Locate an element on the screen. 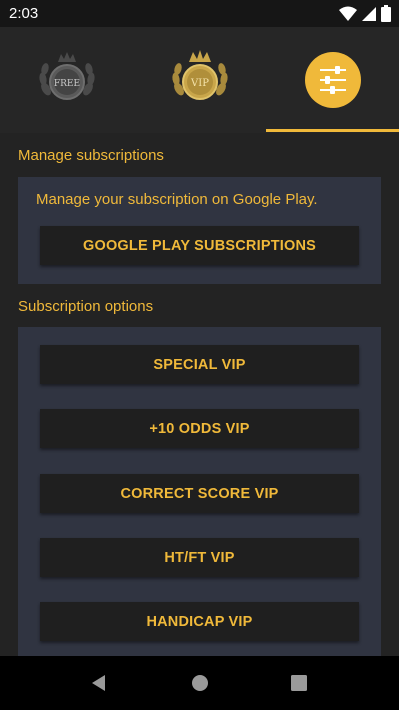 This screenshot has width=399, height=710. status-bar: 2:03 is located at coordinates (199, 13).